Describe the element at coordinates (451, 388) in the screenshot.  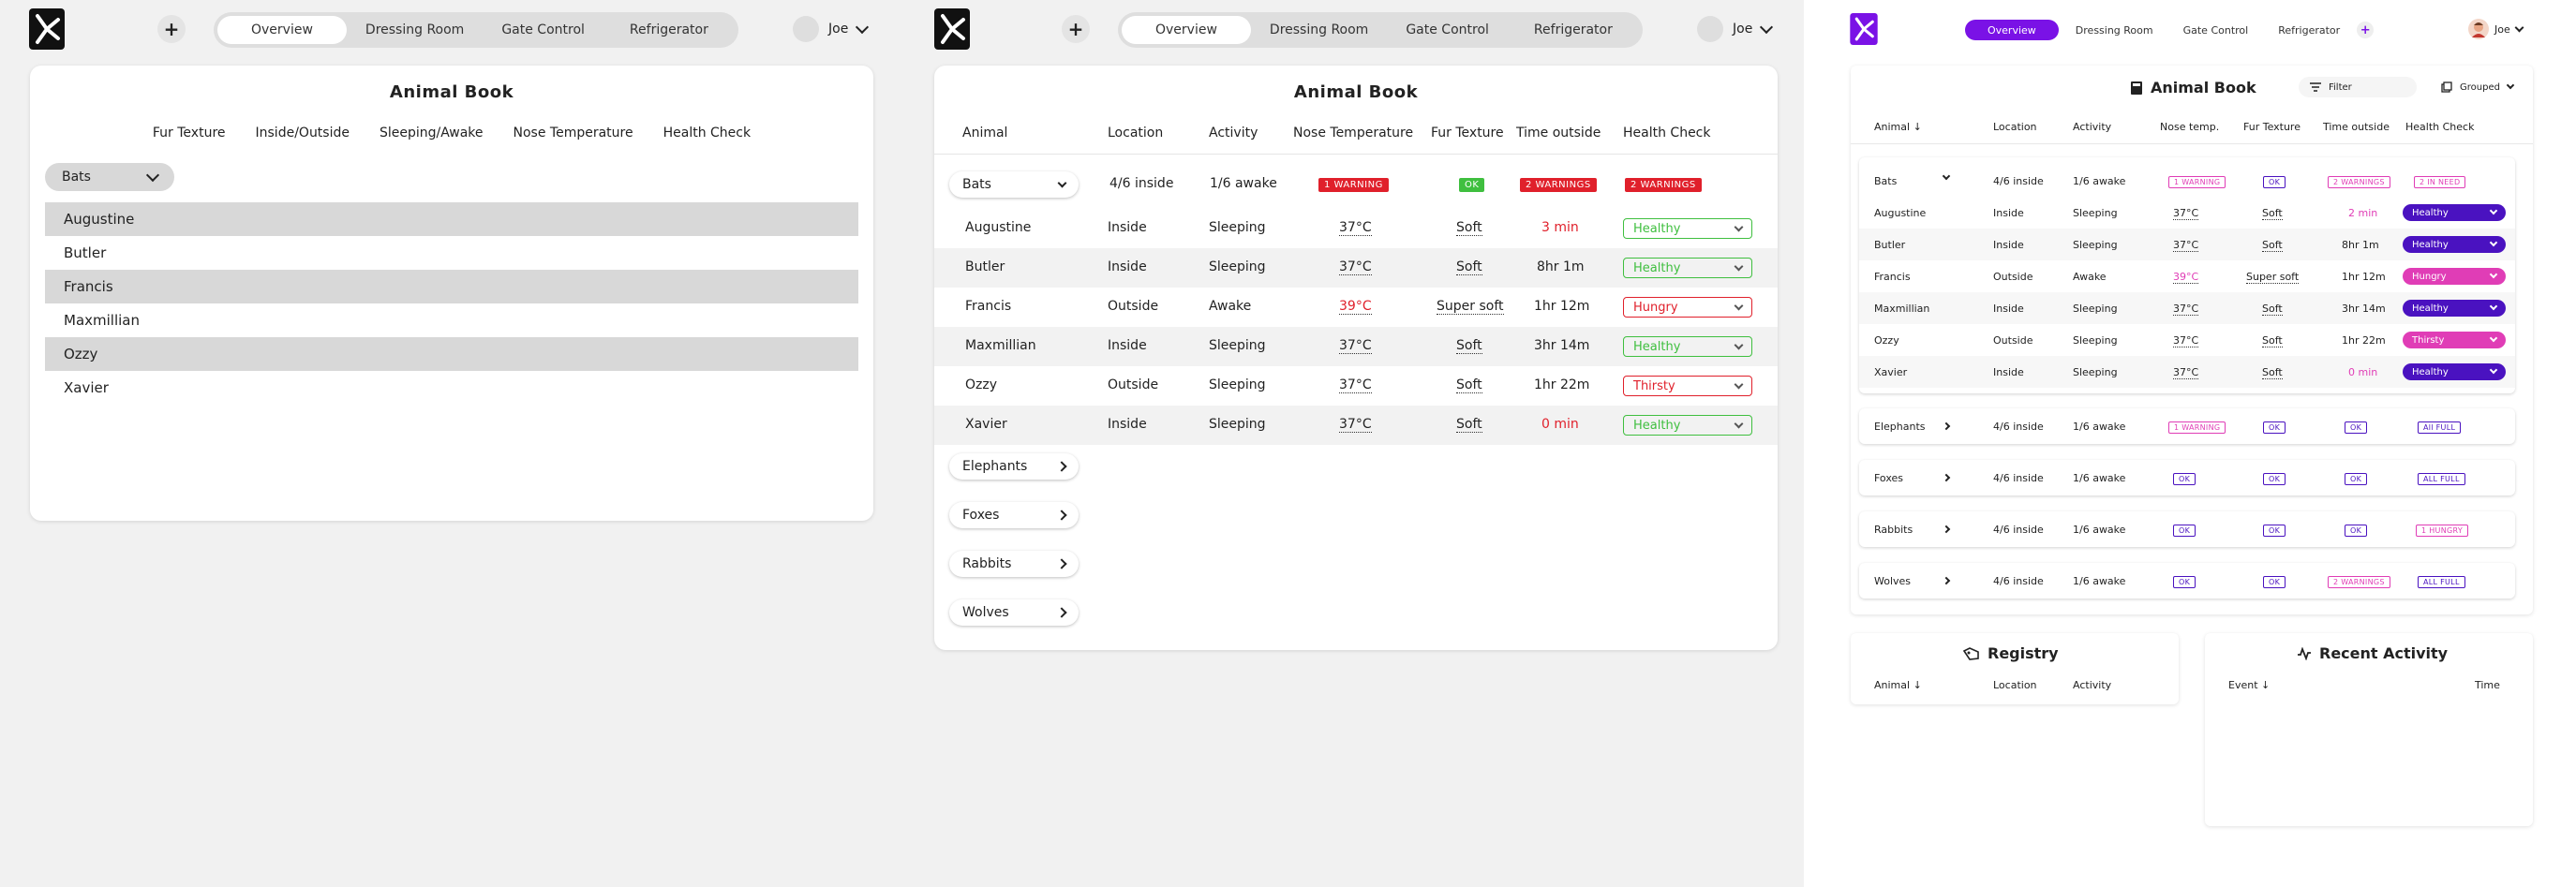
I see `list-item: Xavier` at that location.